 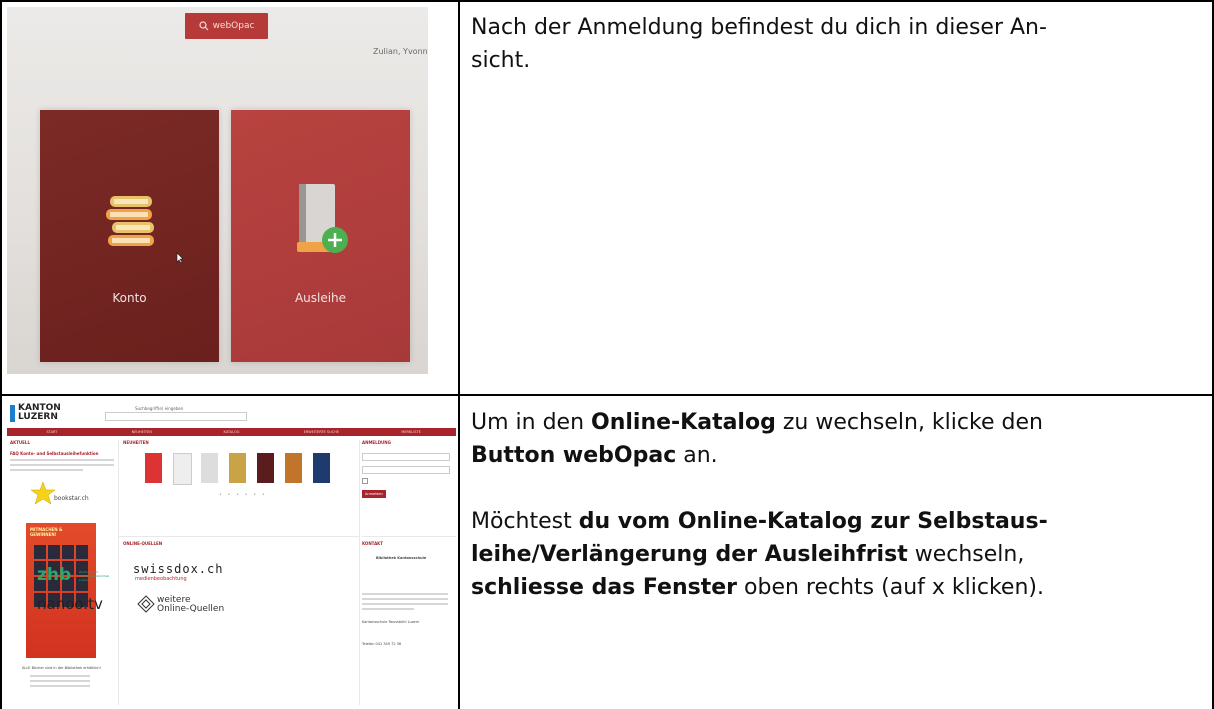 I want to click on carousel-dots: • • • • • •, so click(x=243, y=495).